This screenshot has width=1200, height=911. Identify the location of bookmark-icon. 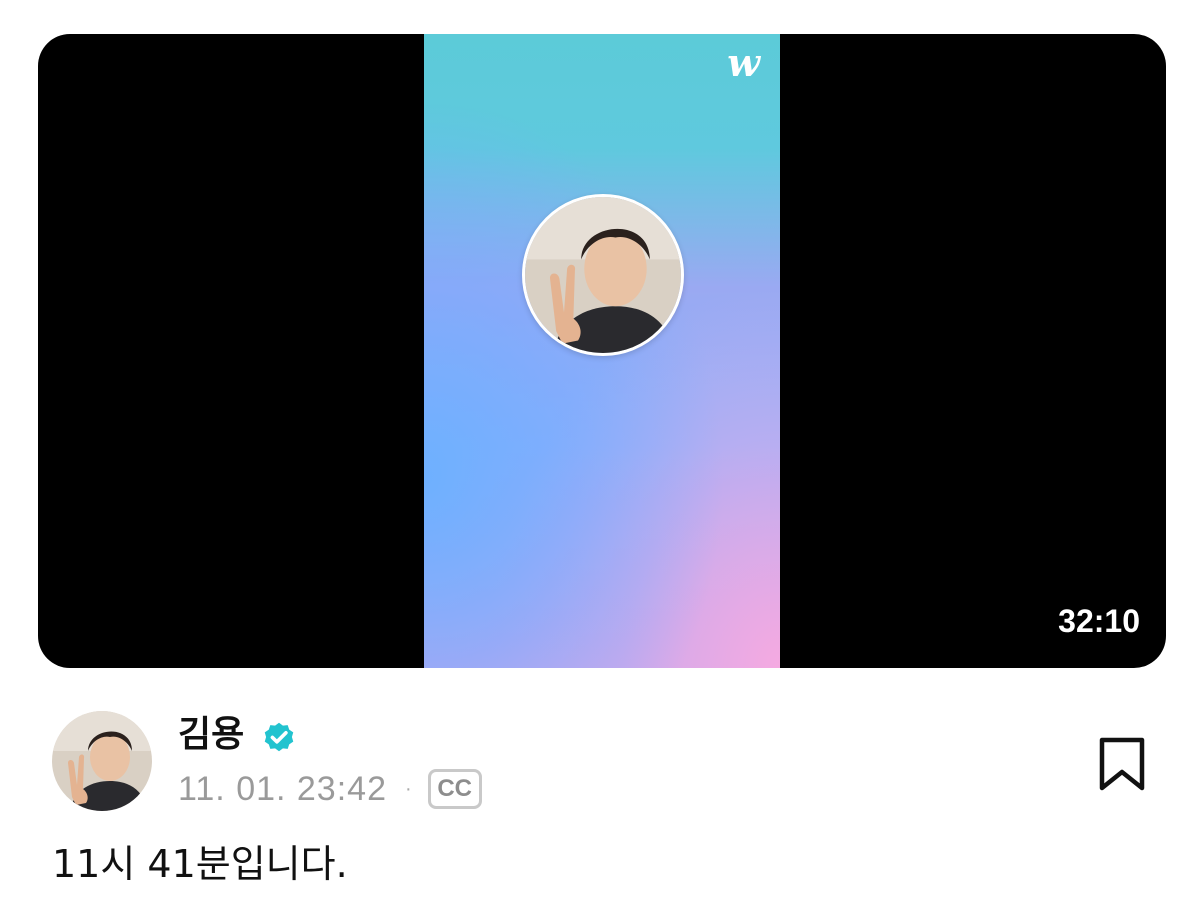
(1122, 764).